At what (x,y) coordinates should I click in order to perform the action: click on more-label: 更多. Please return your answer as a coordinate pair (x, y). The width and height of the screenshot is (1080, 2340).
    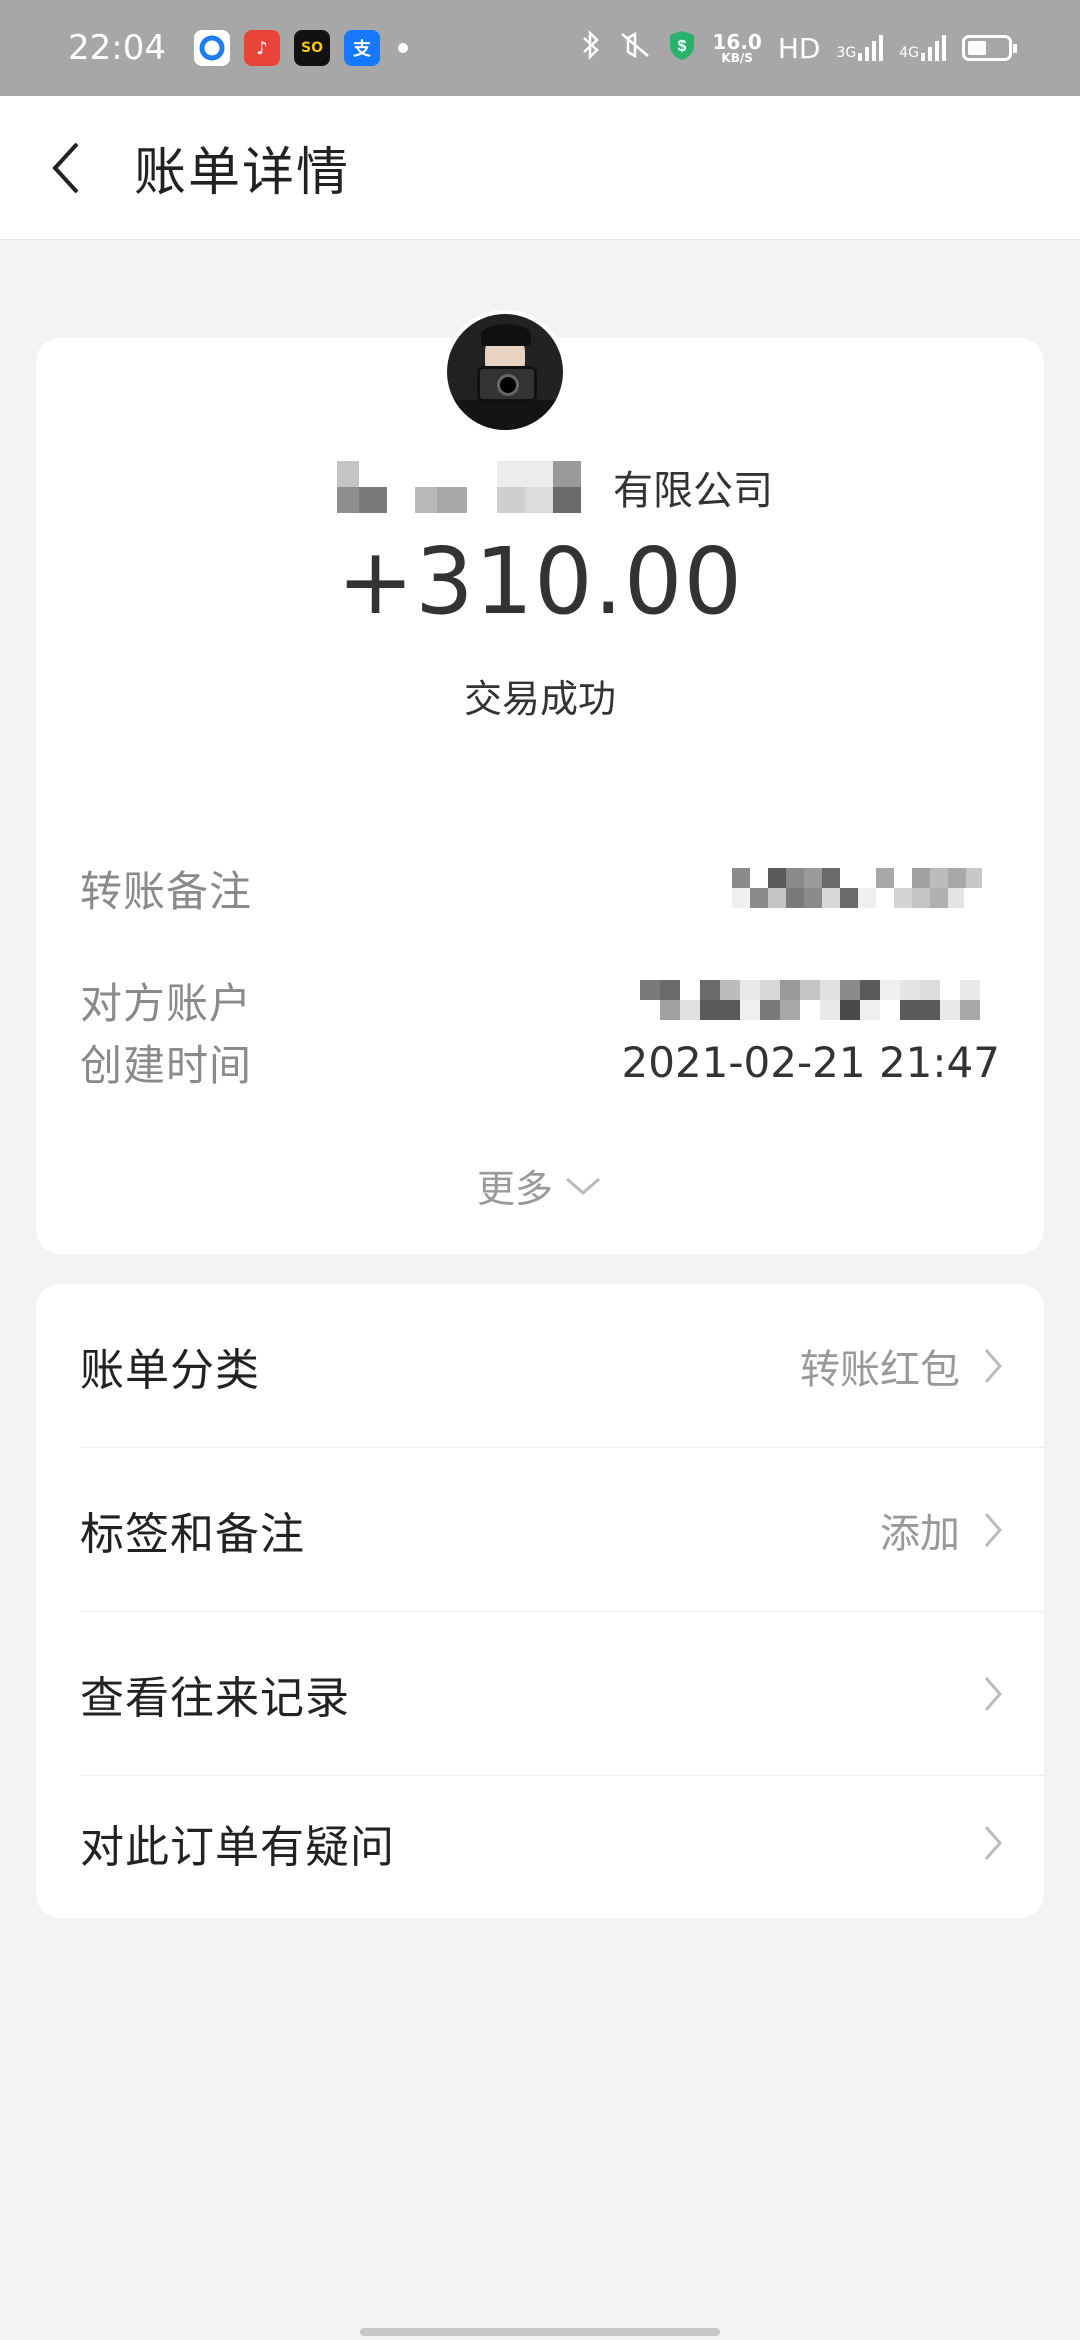
    Looking at the image, I should click on (514, 1189).